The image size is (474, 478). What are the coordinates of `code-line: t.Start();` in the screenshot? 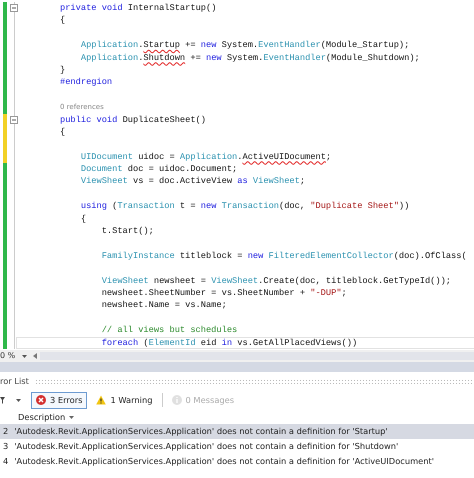 It's located at (127, 231).